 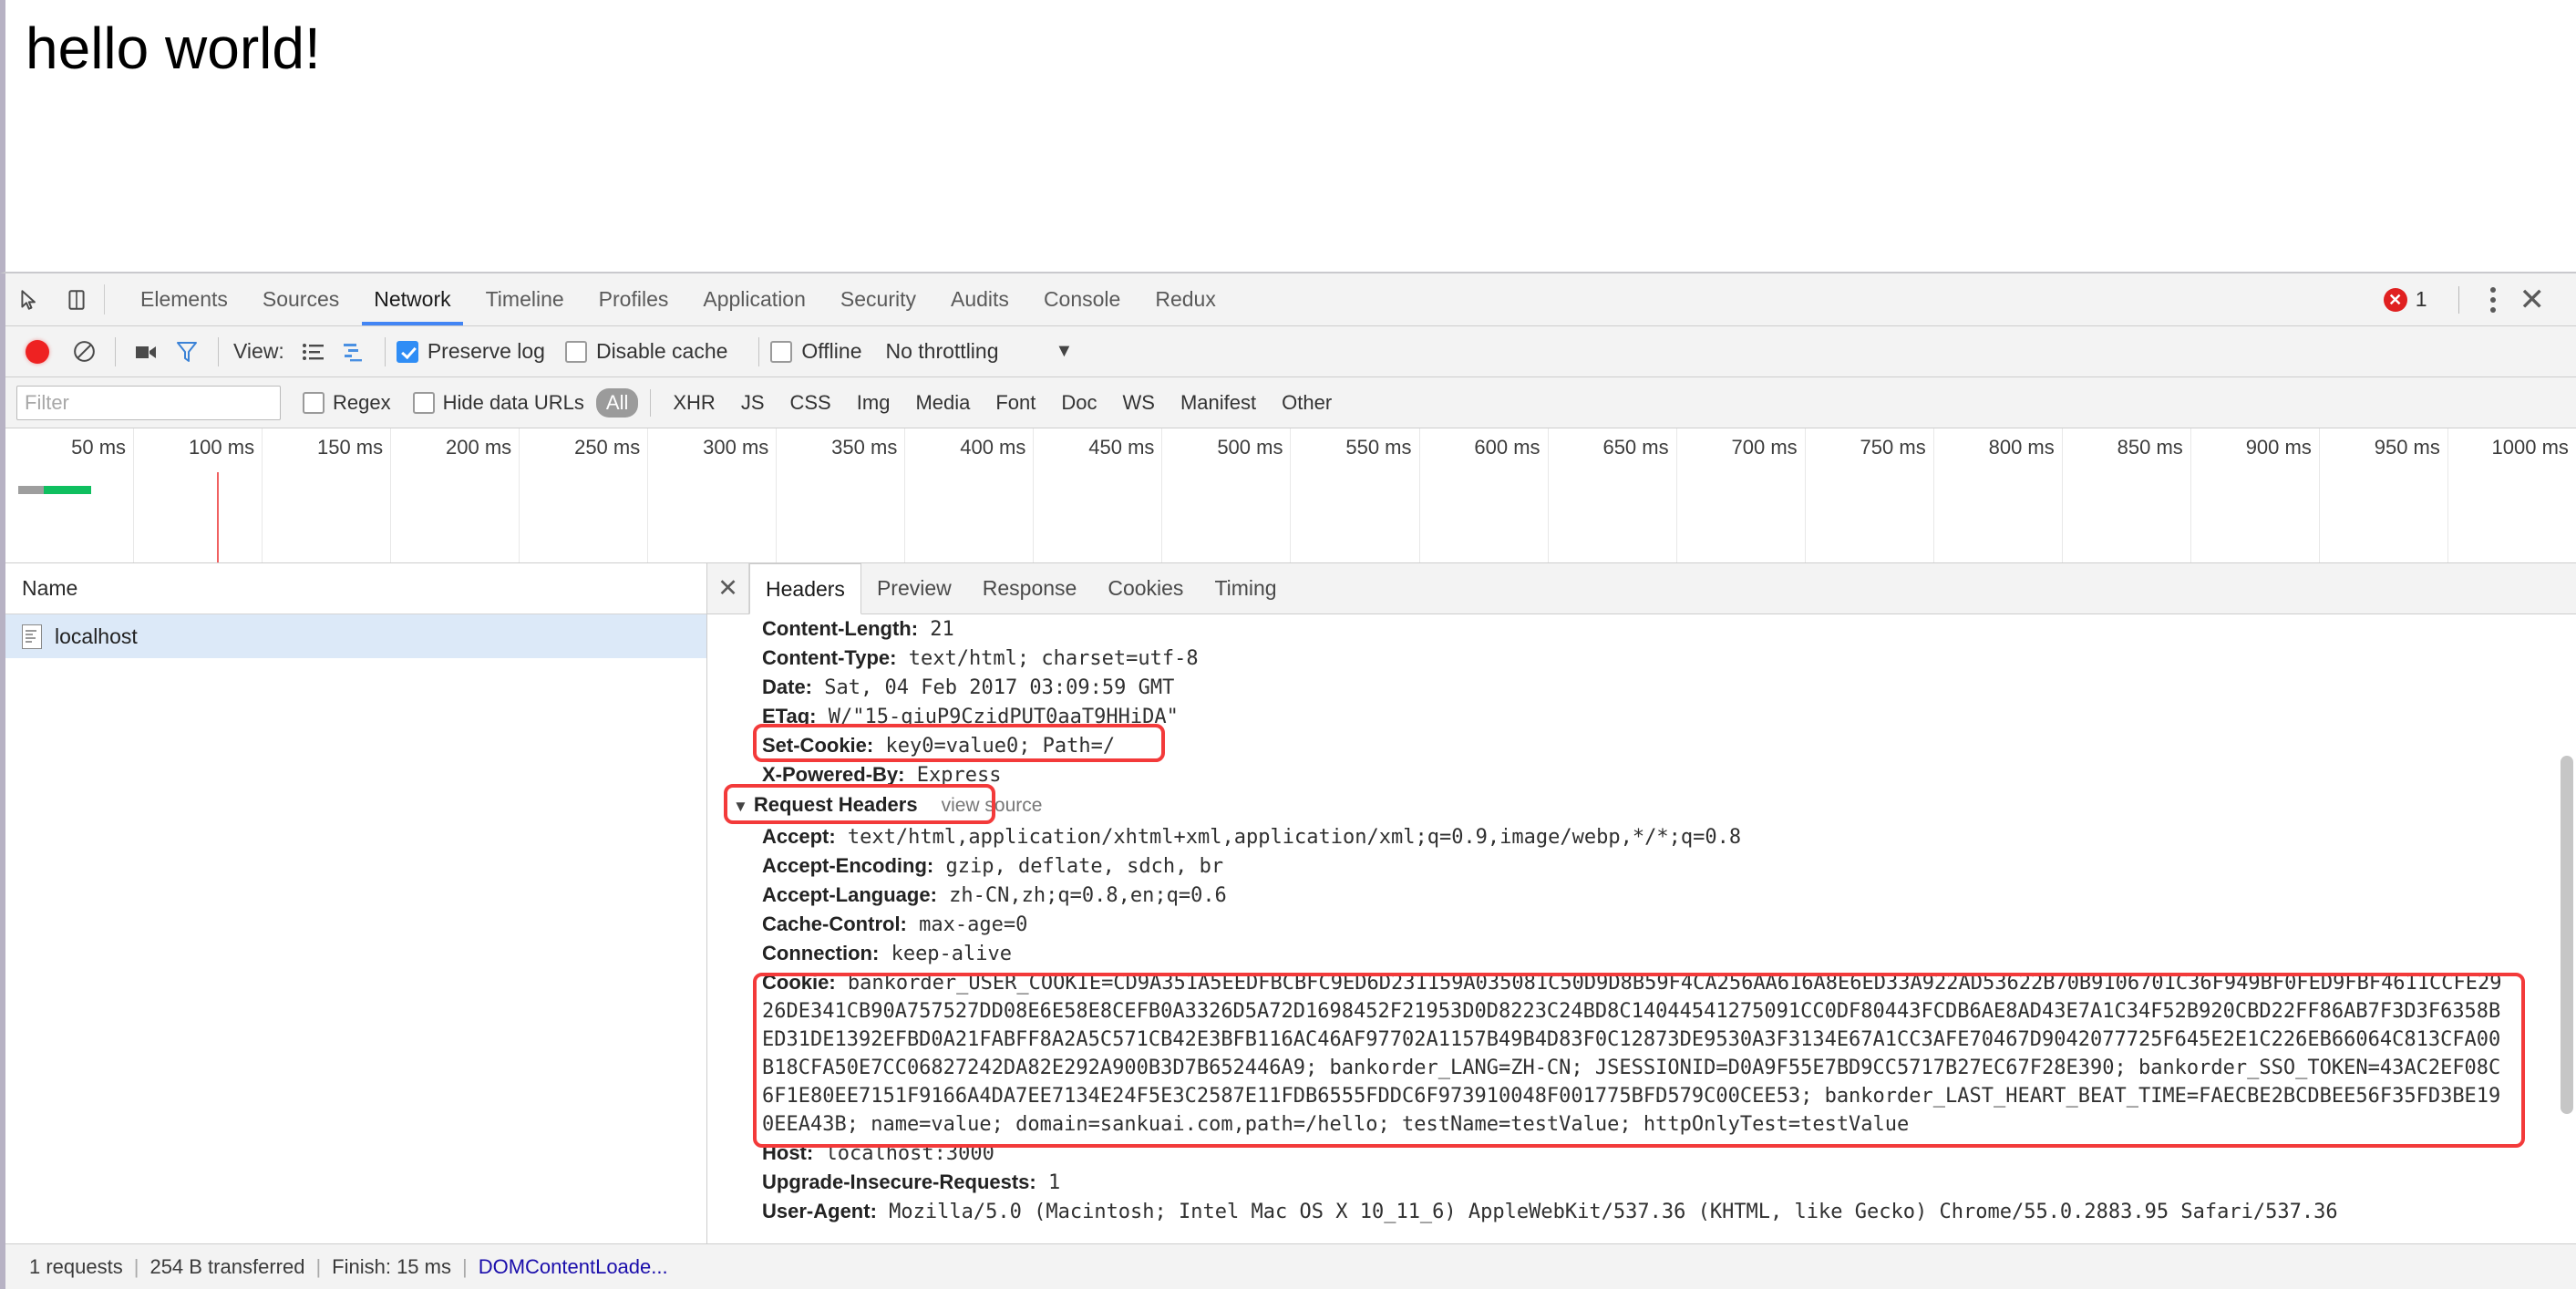 What do you see at coordinates (173, 48) in the screenshot?
I see `page-title: hello world!` at bounding box center [173, 48].